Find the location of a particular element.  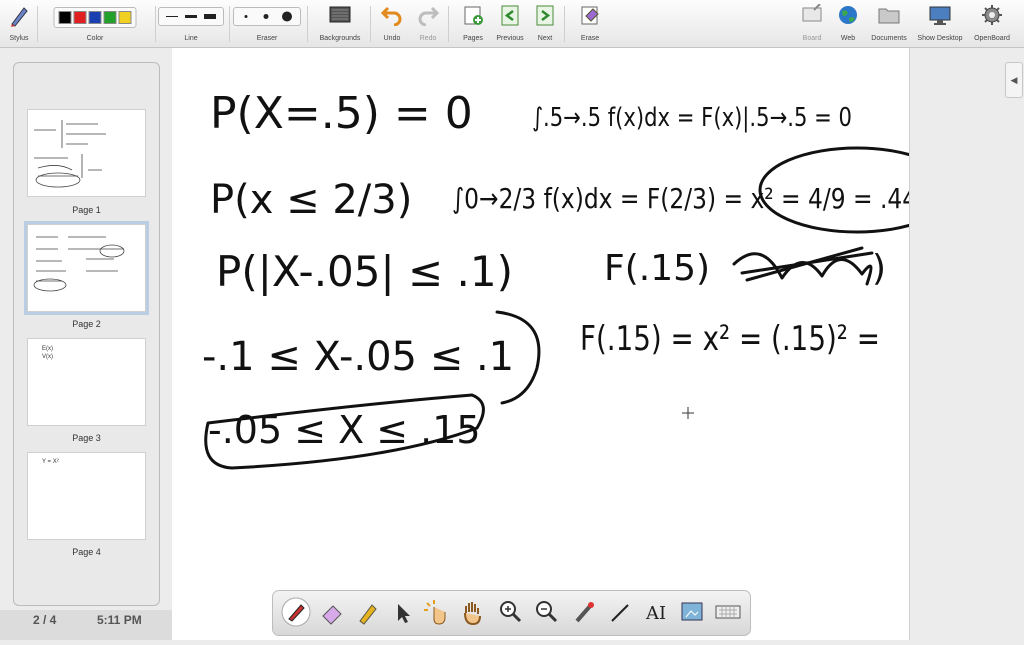

pages-label: Pages is located at coordinates (473, 38).